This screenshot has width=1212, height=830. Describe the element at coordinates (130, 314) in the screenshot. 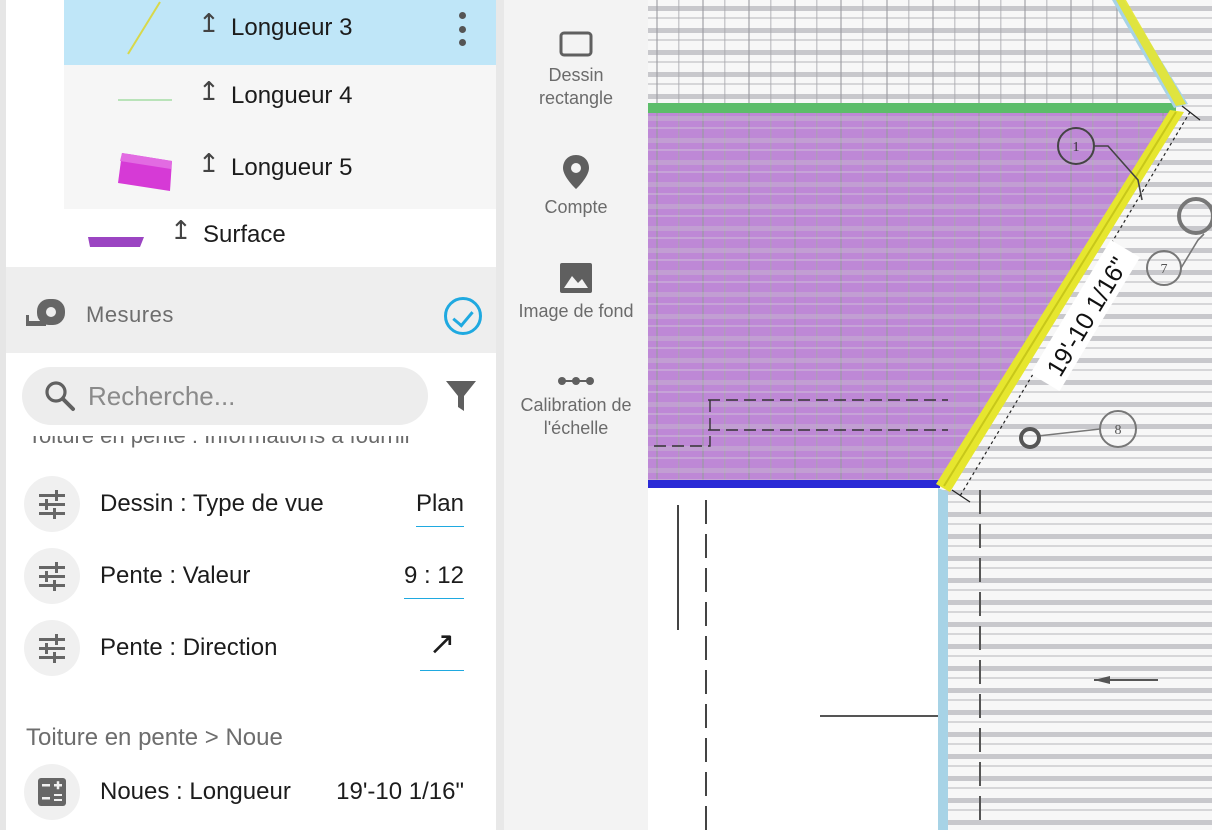

I see `measures-label: Mesures` at that location.